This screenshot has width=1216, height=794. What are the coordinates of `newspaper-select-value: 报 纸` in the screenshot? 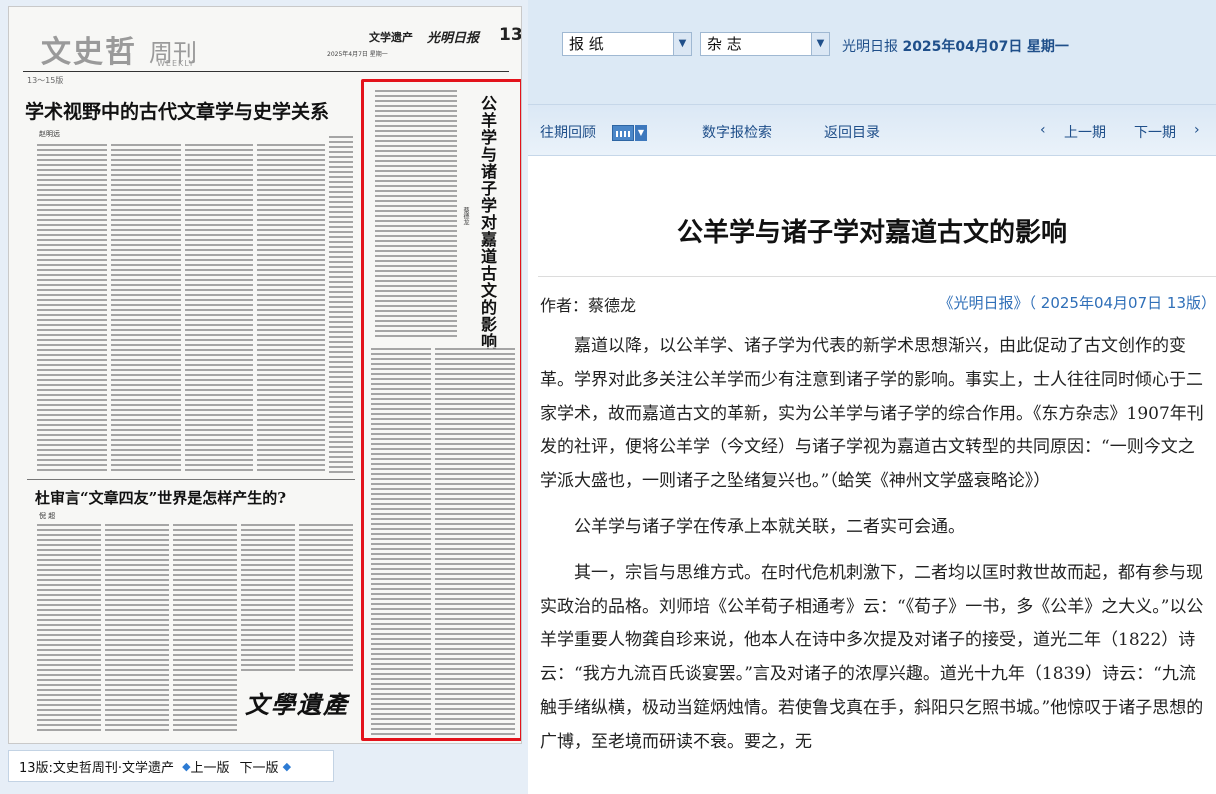 It's located at (586, 44).